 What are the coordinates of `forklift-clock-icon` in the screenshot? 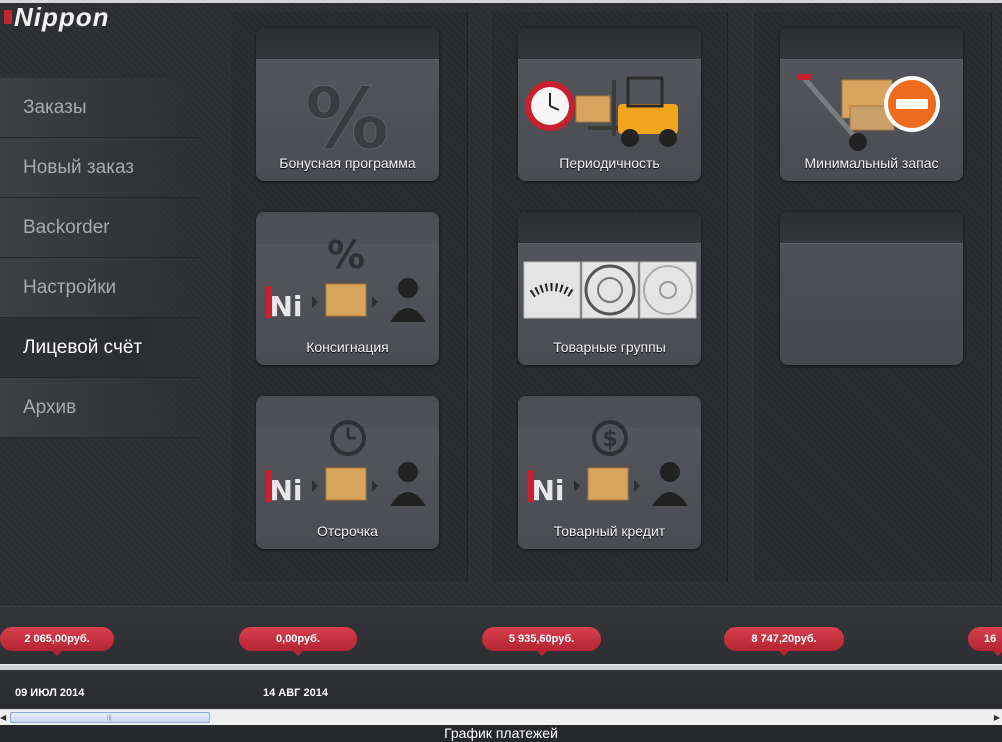 It's located at (609, 116).